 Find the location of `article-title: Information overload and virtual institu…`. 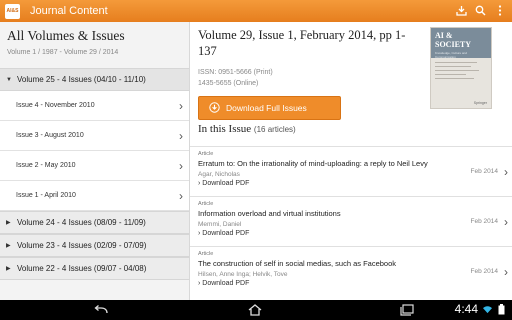

article-title: Information overload and virtual institu… is located at coordinates (269, 213).